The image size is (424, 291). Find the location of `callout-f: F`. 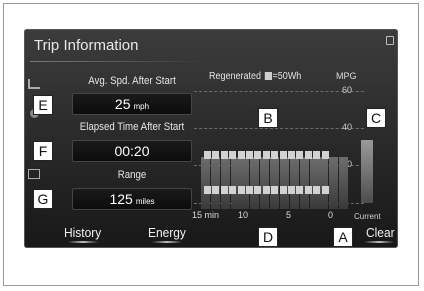

callout-f: F is located at coordinates (43, 151).